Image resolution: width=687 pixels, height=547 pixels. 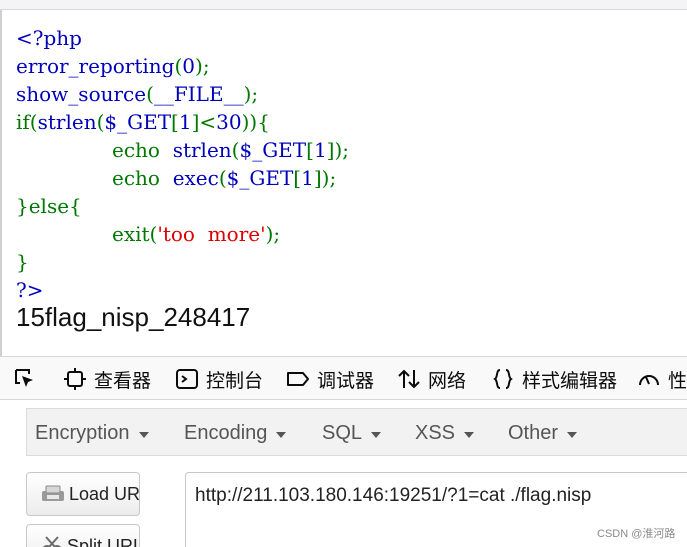 I want to click on code-token: exec, so click(x=195, y=178).